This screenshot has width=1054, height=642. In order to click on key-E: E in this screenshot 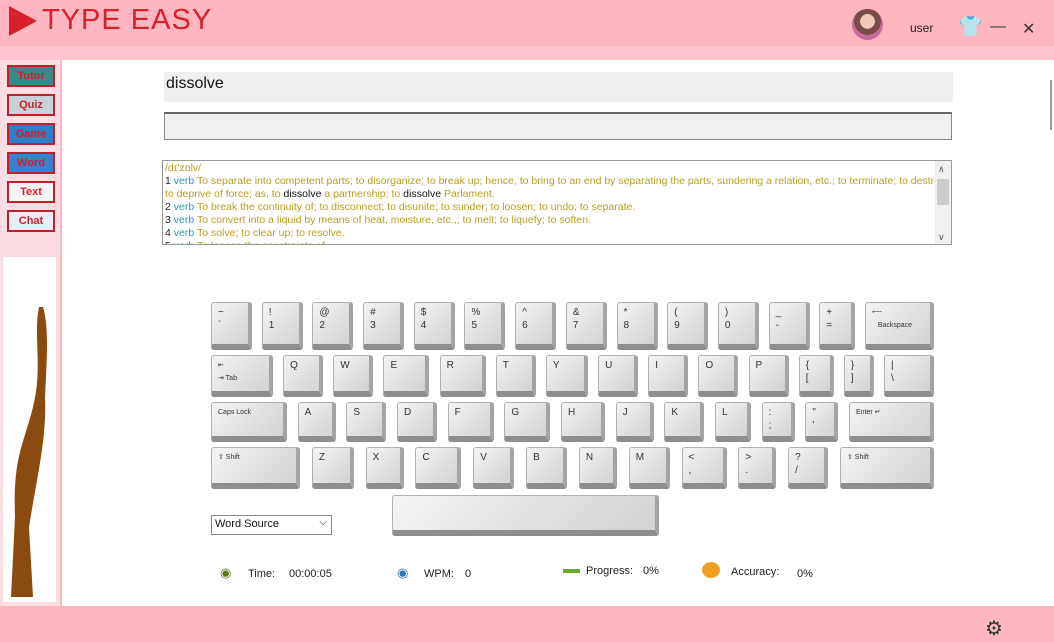, I will do `click(406, 376)`.